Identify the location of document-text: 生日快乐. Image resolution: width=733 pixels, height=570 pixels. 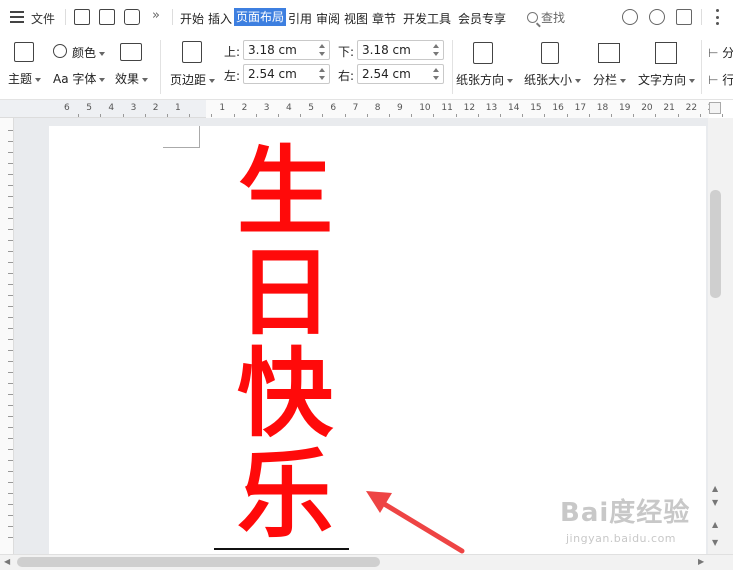
(285, 344).